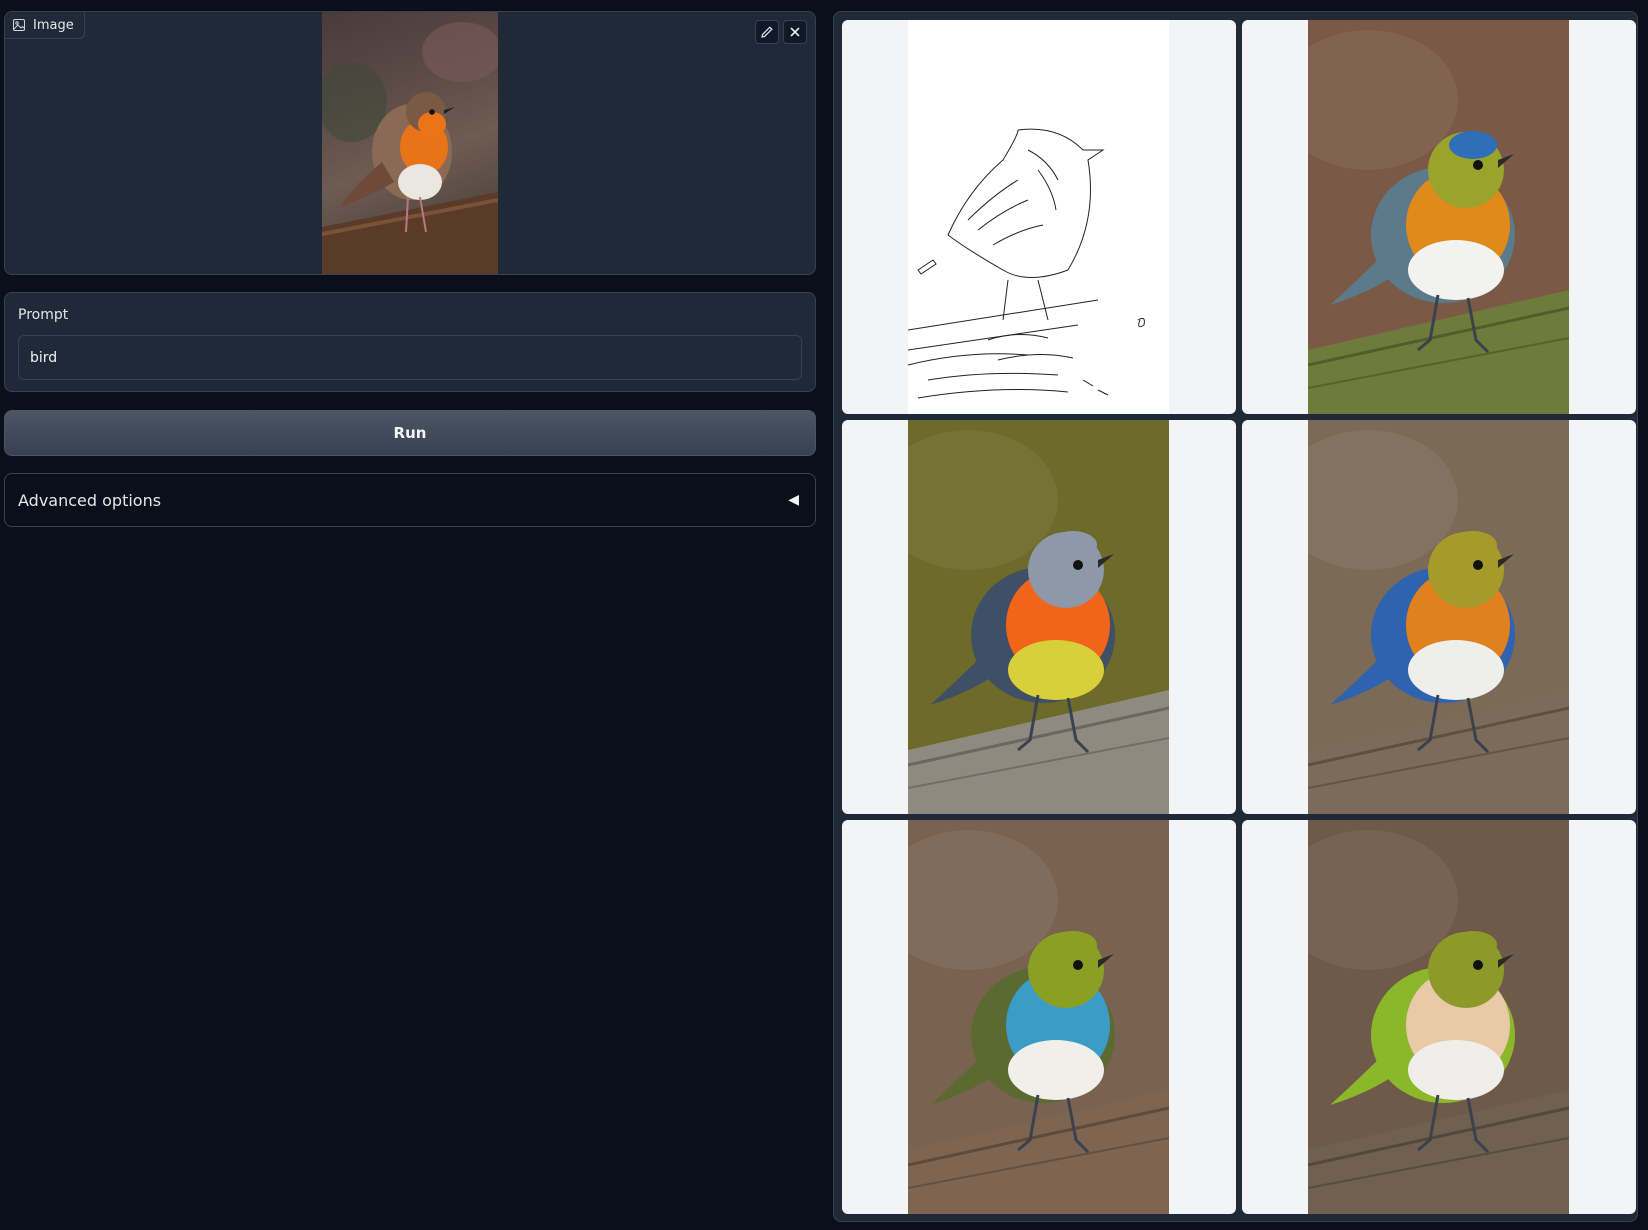 The width and height of the screenshot is (1648, 1230). I want to click on prompt-block: Prompt, so click(410, 342).